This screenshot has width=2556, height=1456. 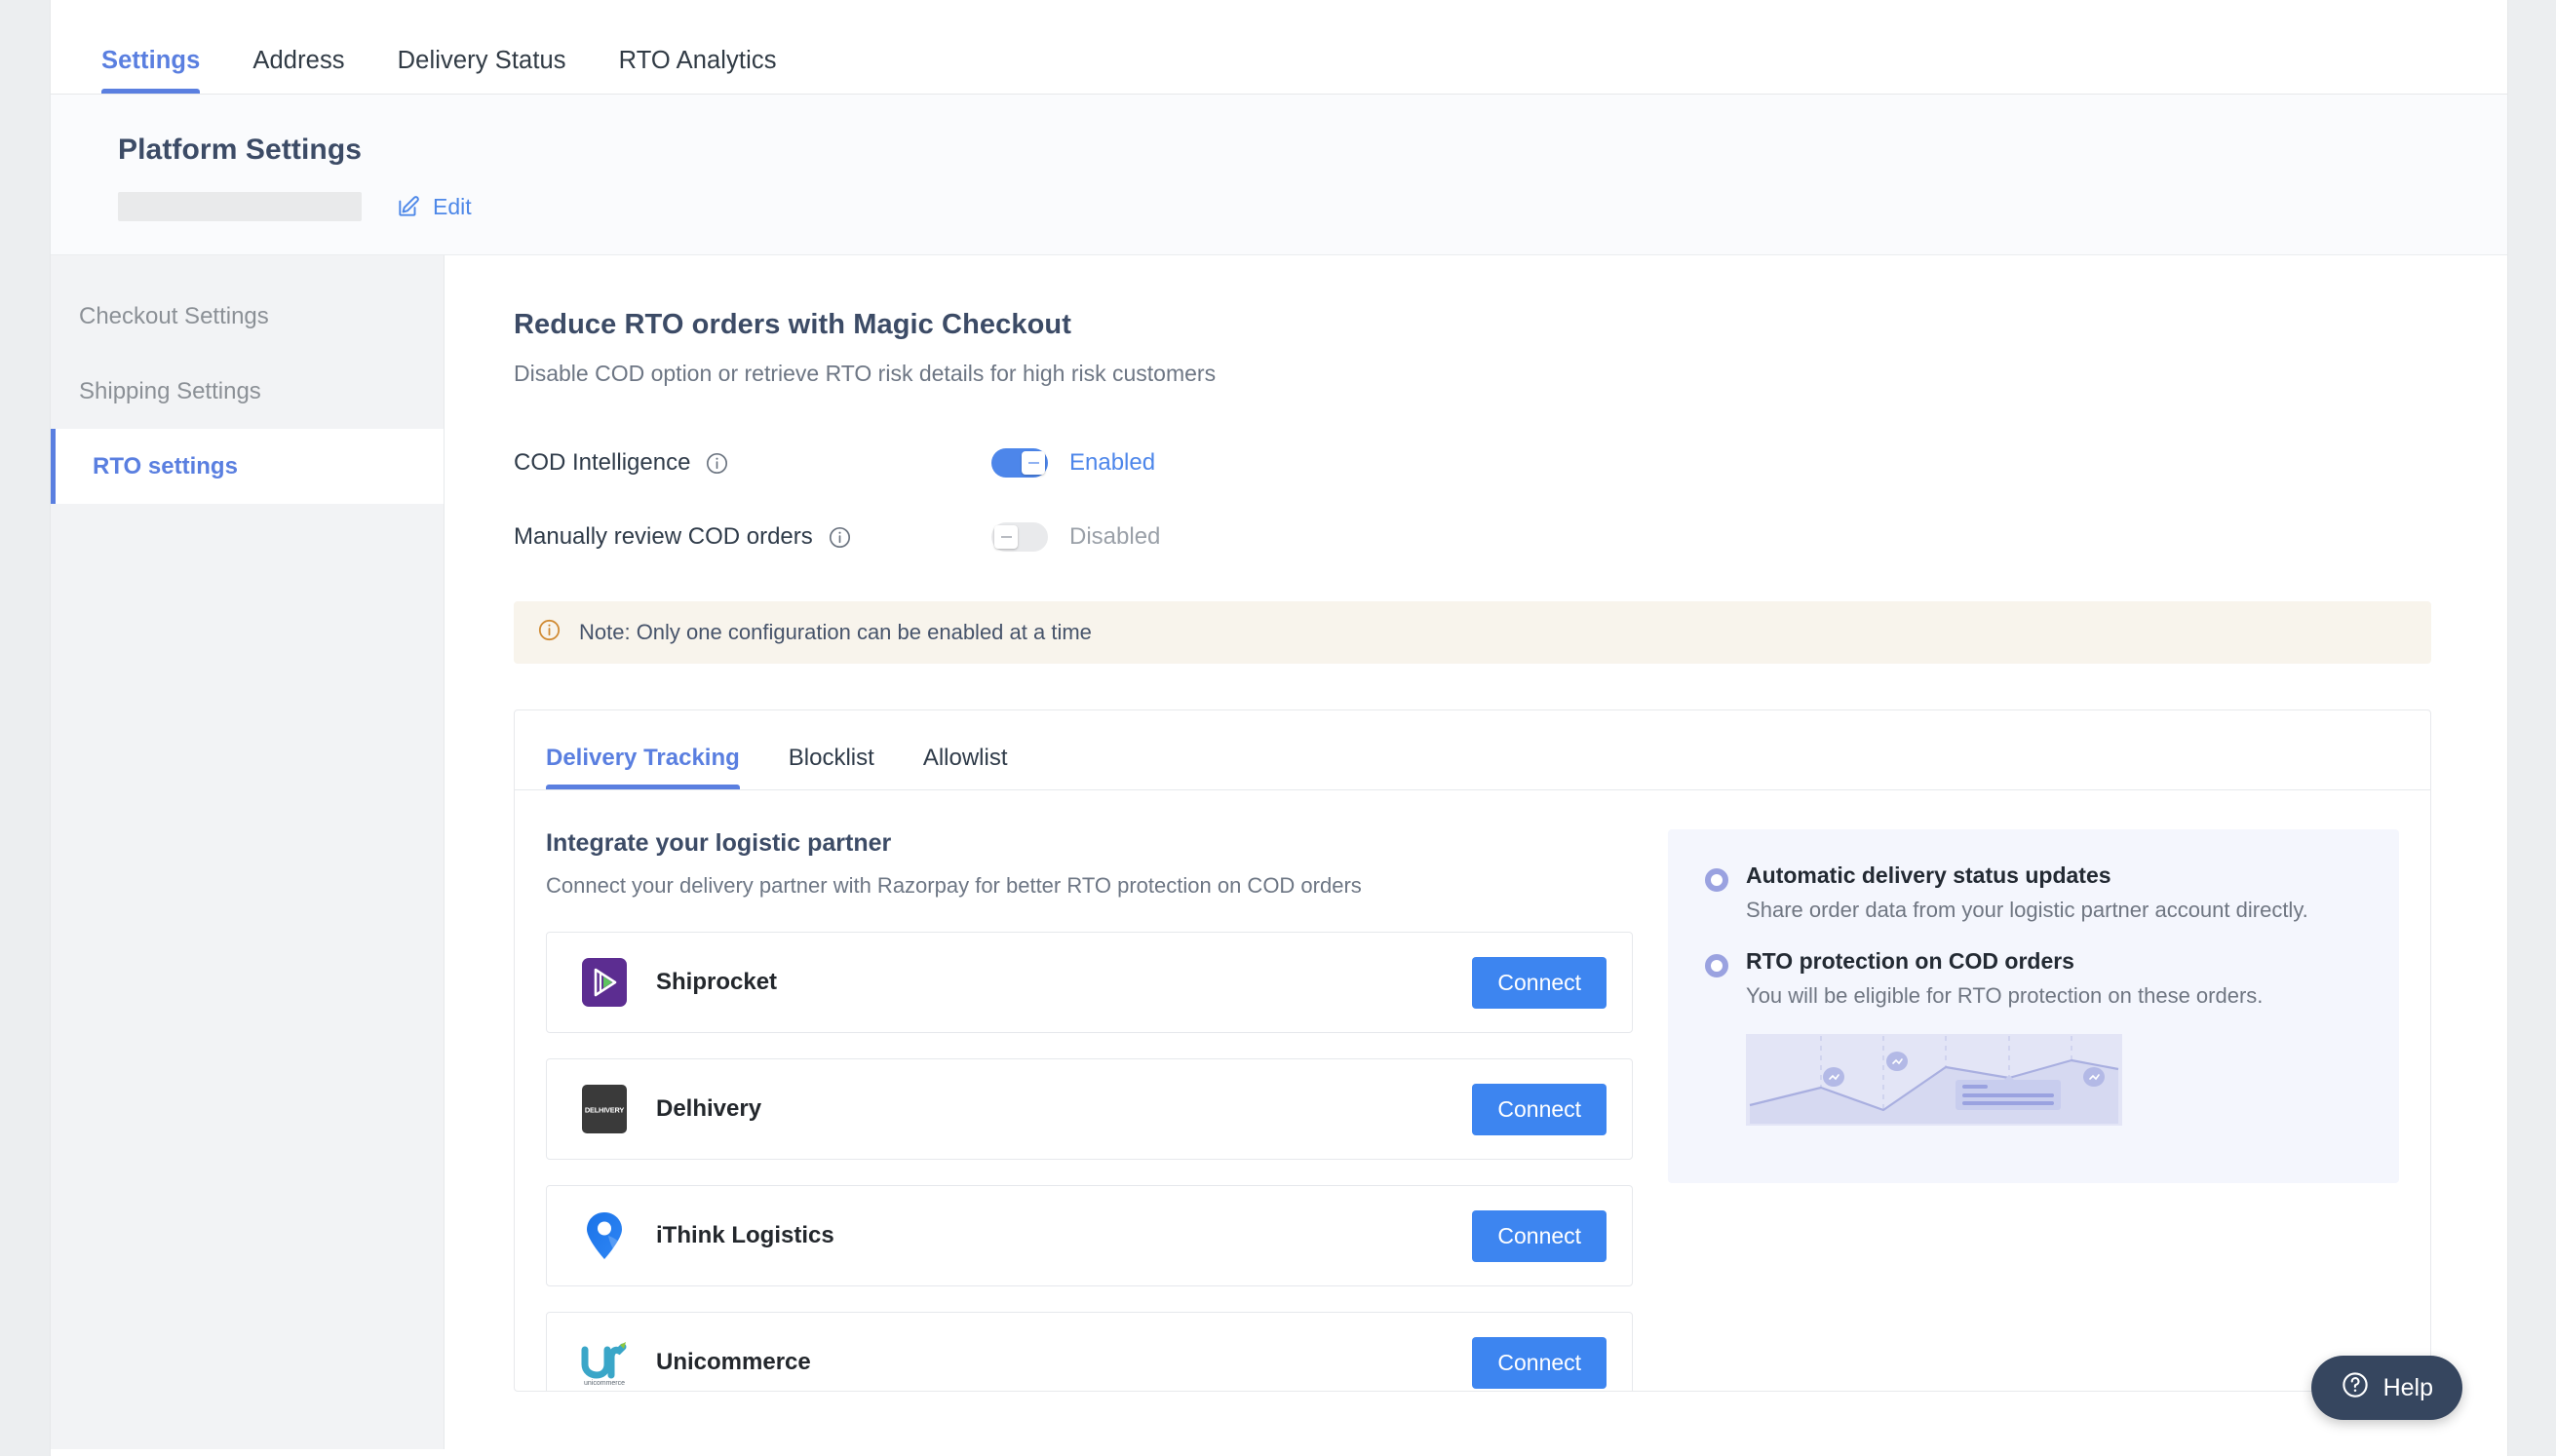 I want to click on sidebar-item-rto-settings: RTO settings, so click(x=247, y=466).